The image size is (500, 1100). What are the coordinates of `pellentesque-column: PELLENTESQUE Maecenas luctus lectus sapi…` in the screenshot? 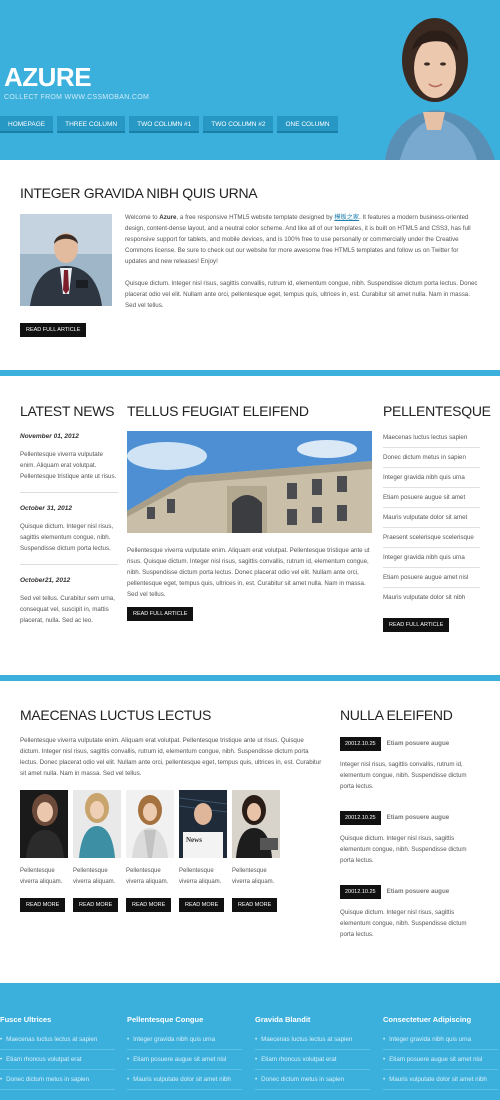 It's located at (437, 517).